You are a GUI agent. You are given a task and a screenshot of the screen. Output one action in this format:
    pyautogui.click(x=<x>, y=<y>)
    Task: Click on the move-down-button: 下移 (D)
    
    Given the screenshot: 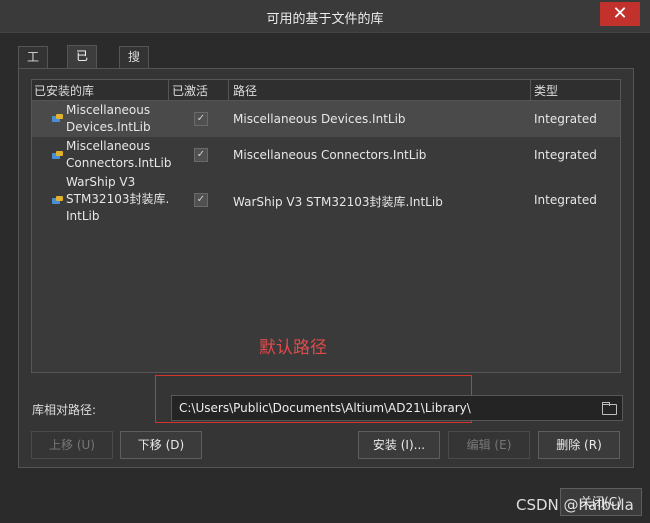 What is the action you would take?
    pyautogui.click(x=161, y=445)
    